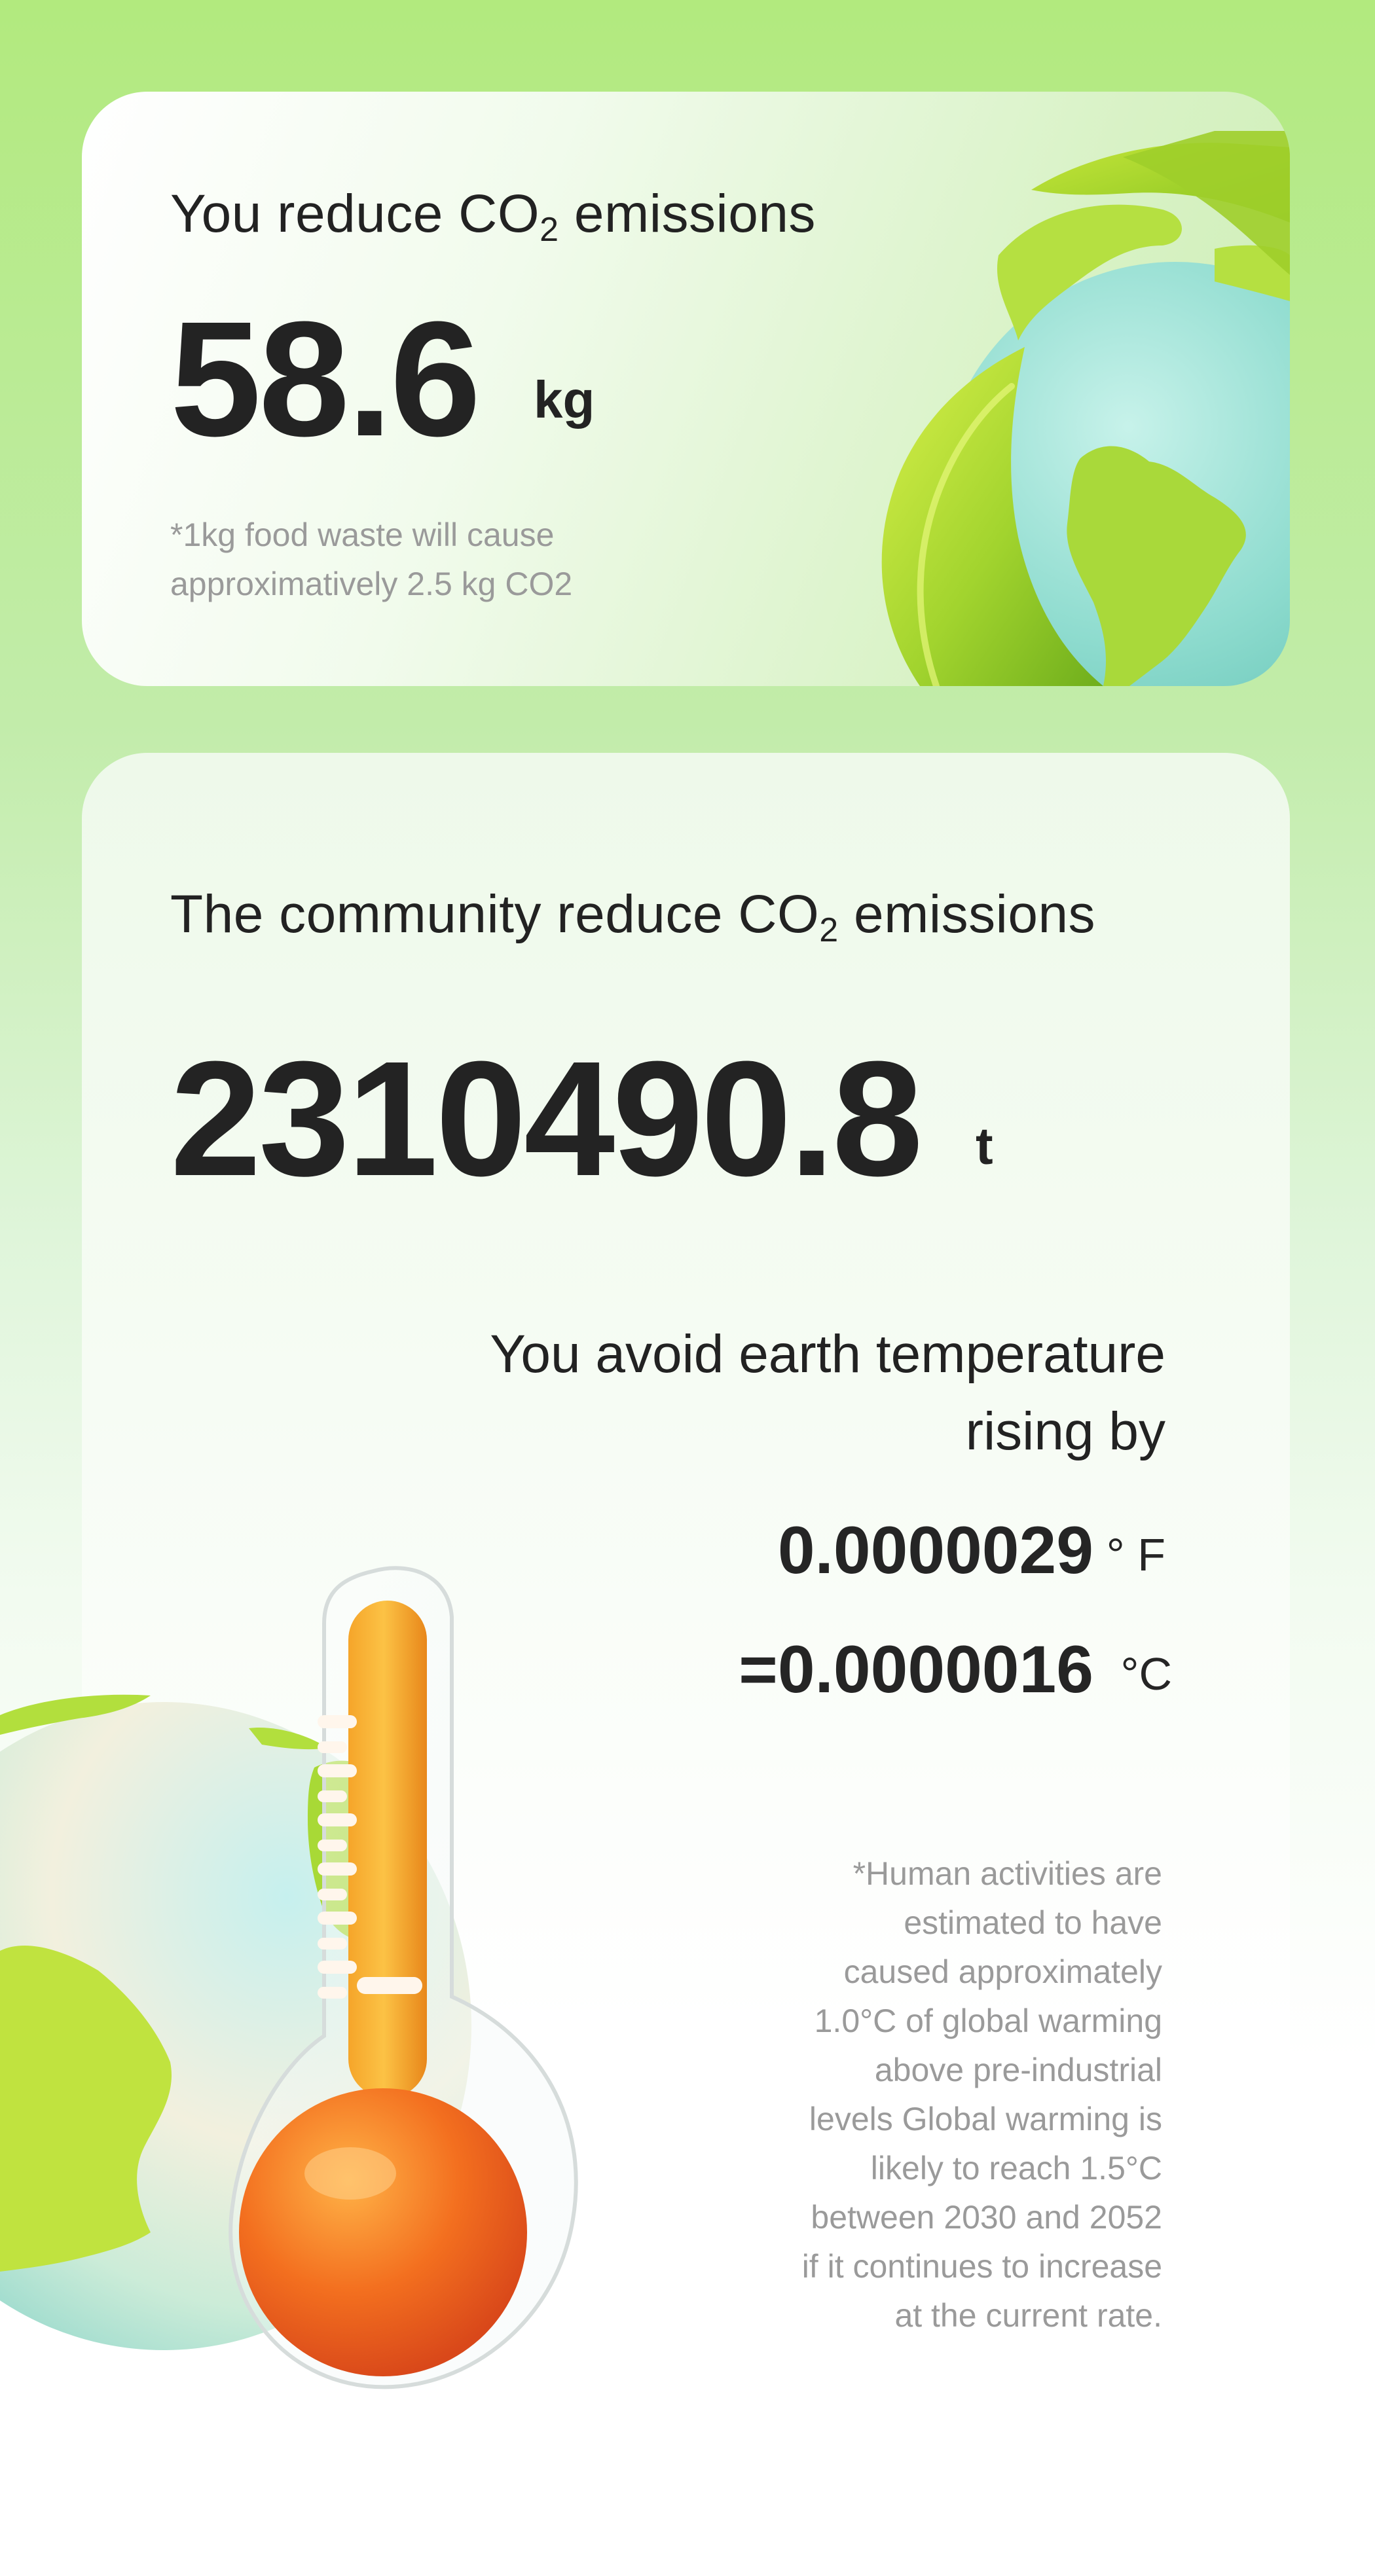  Describe the element at coordinates (1018, 2070) in the screenshot. I see `disclaimer-line: above pre-industrial` at that location.